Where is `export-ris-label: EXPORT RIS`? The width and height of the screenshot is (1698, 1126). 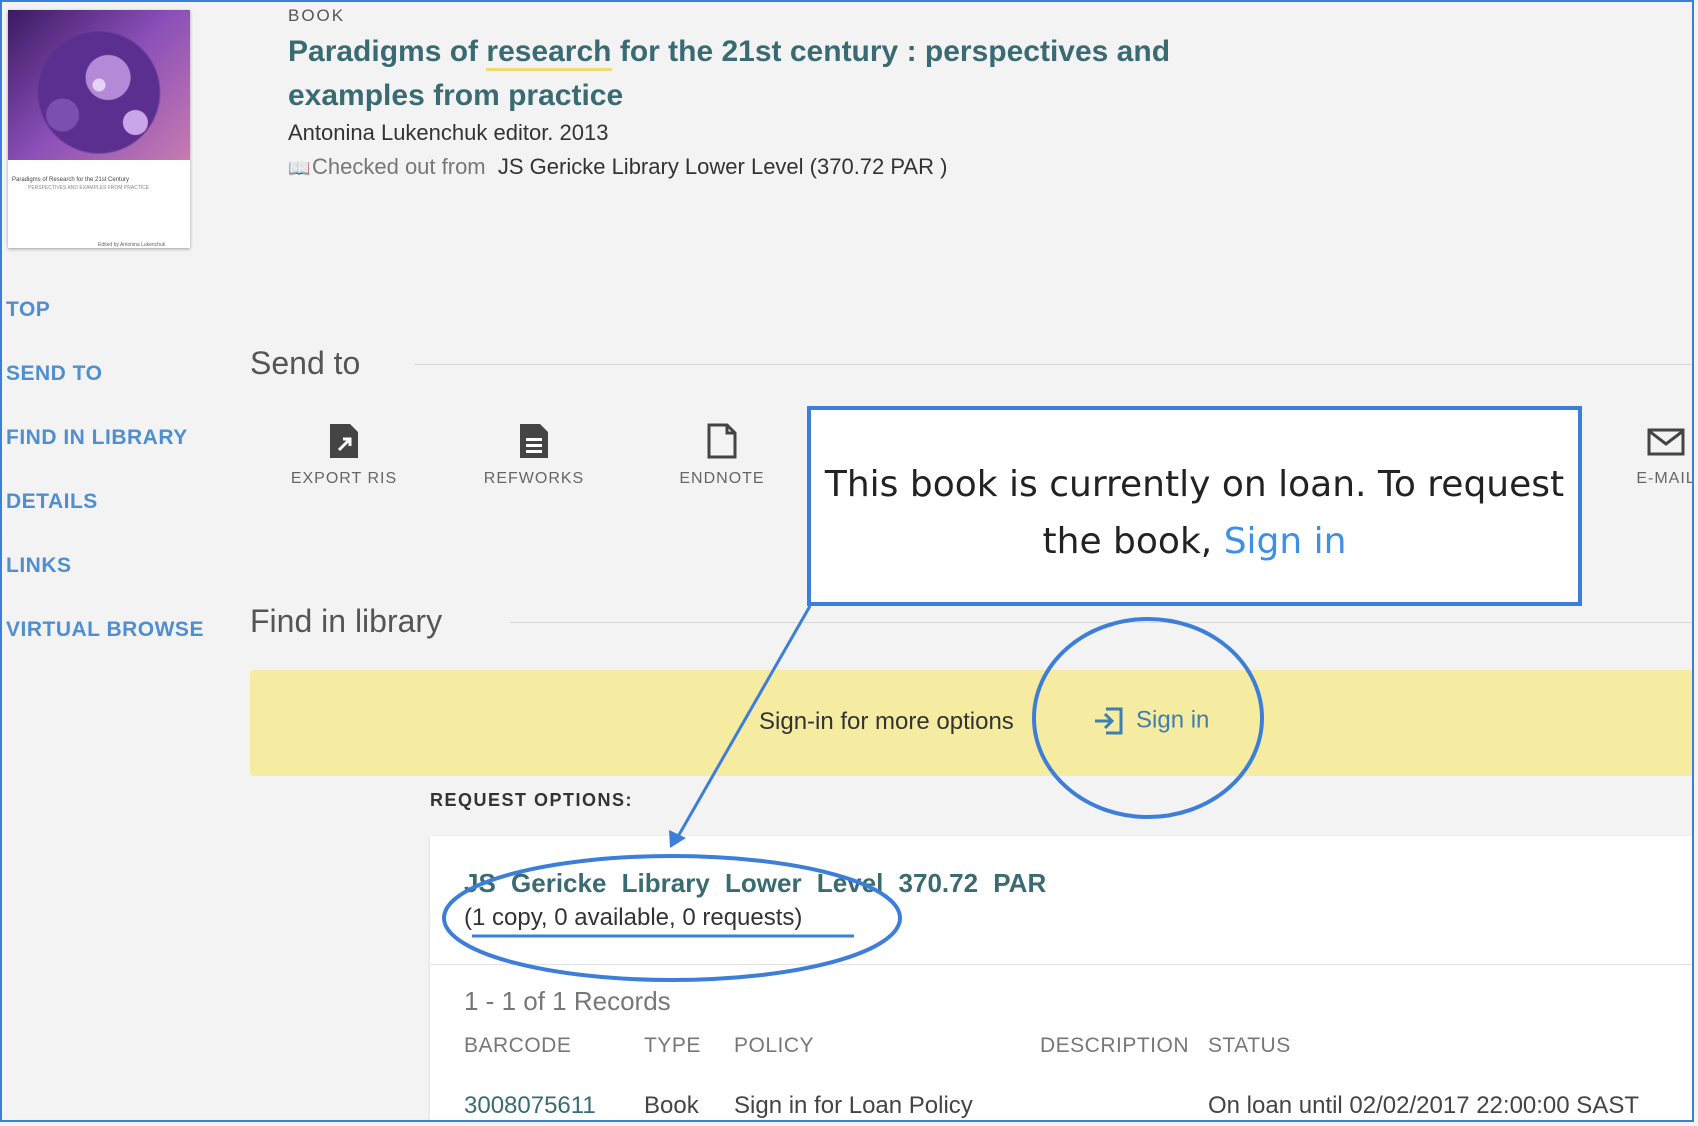 export-ris-label: EXPORT RIS is located at coordinates (344, 478).